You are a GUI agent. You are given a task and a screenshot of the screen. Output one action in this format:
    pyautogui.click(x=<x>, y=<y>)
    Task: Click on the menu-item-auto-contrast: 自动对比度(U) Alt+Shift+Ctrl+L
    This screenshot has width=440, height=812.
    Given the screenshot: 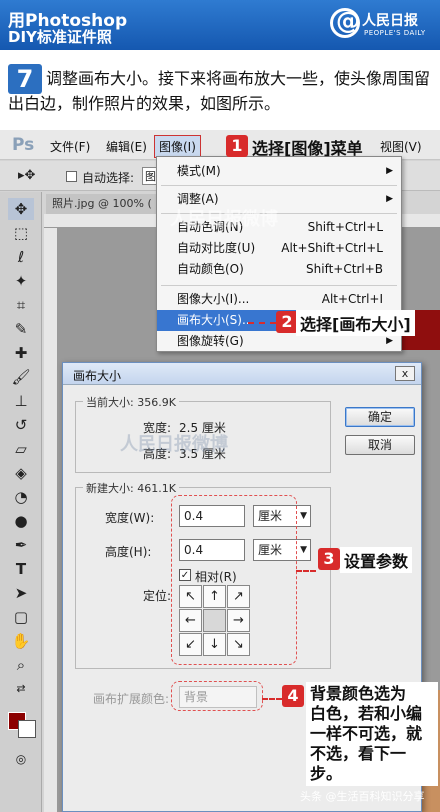 What is the action you would take?
    pyautogui.click(x=279, y=248)
    